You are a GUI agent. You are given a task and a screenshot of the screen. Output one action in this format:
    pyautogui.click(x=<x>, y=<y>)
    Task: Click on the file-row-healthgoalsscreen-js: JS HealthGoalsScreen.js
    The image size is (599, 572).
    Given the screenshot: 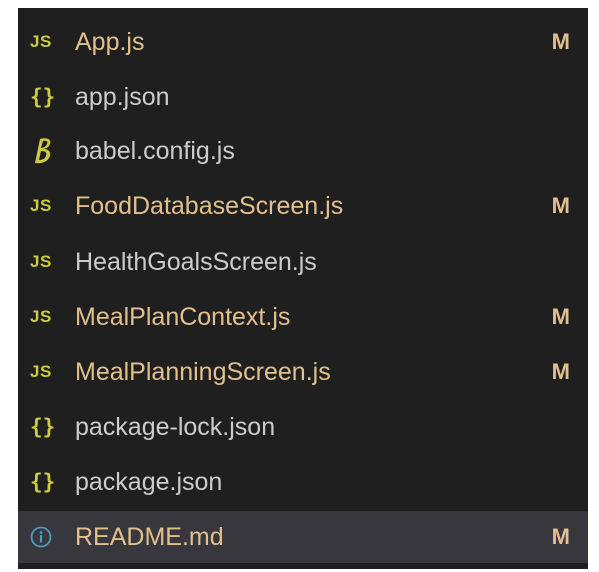 What is the action you would take?
    pyautogui.click(x=303, y=262)
    